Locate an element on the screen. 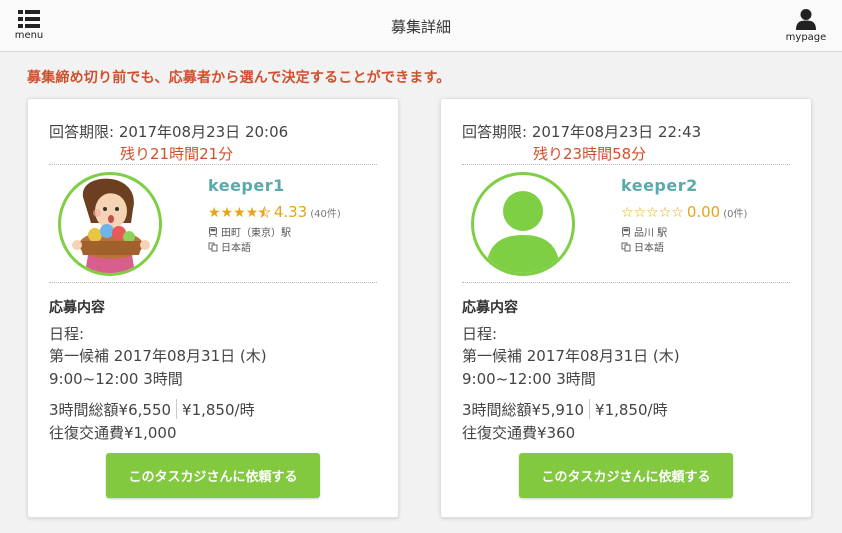  nearest-station: 品川 駅 is located at coordinates (644, 231).